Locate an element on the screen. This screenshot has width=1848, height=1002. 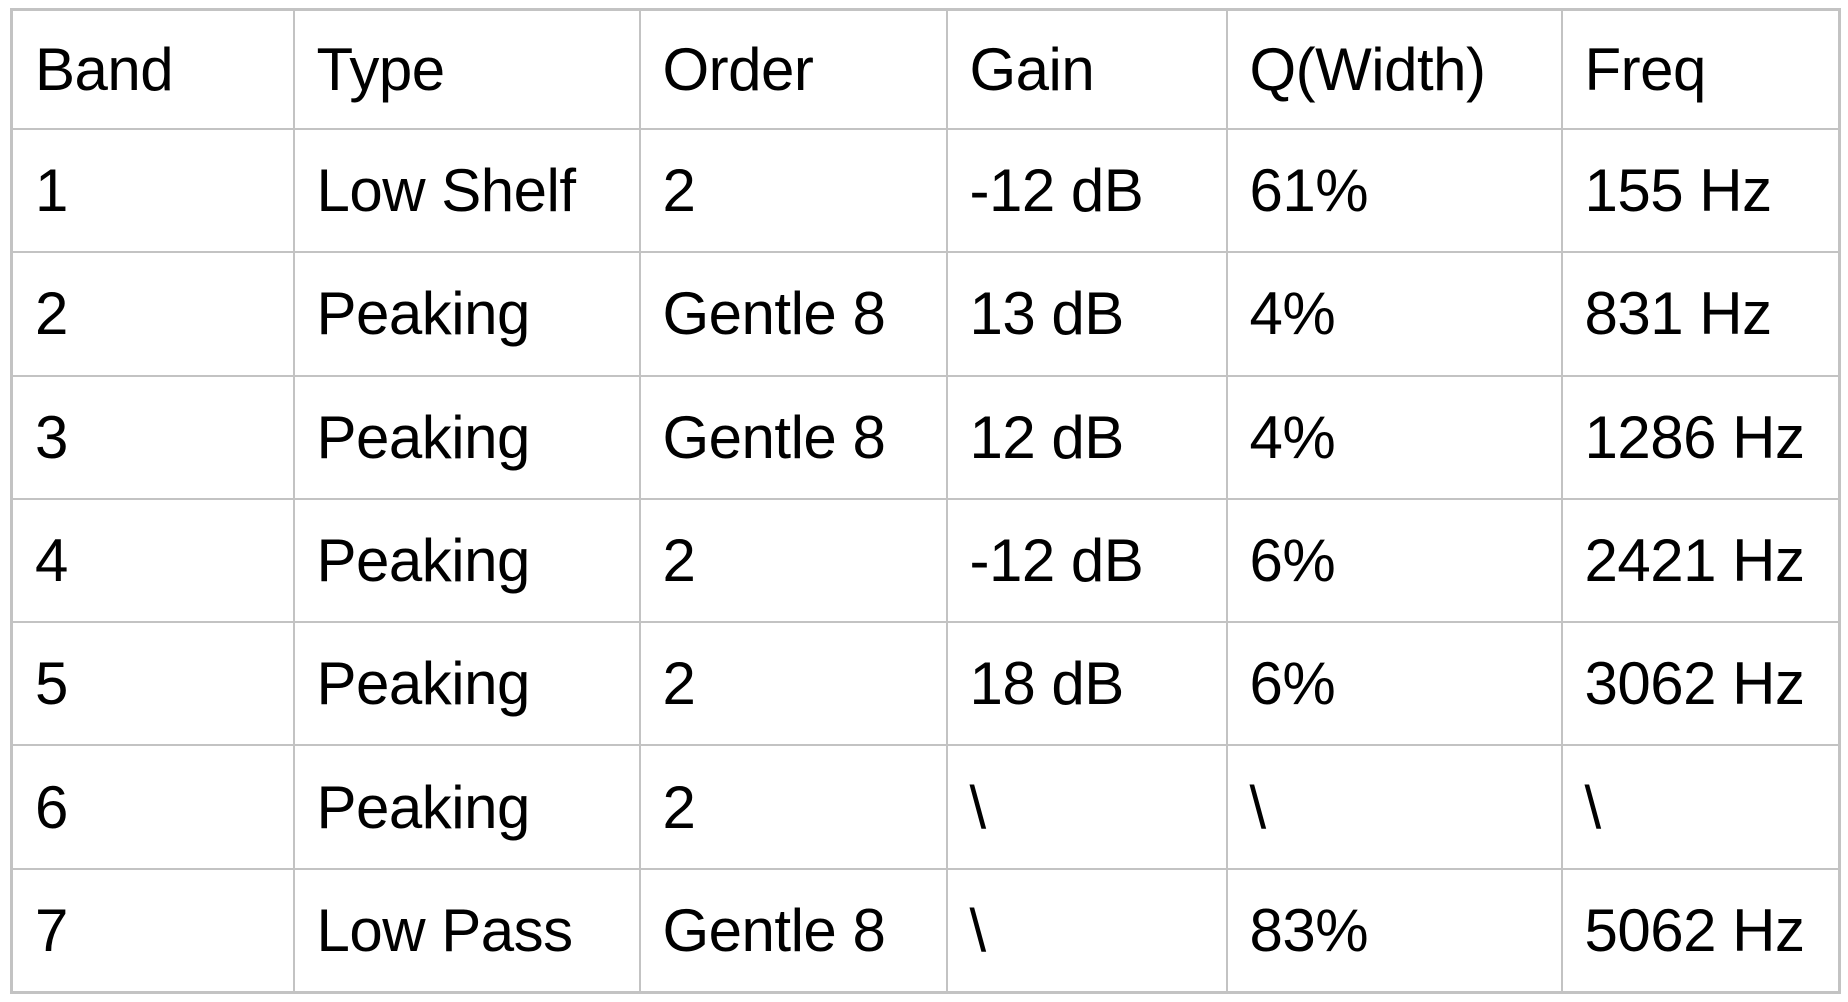
cell-freq: 3062 Hz is located at coordinates (1700, 684).